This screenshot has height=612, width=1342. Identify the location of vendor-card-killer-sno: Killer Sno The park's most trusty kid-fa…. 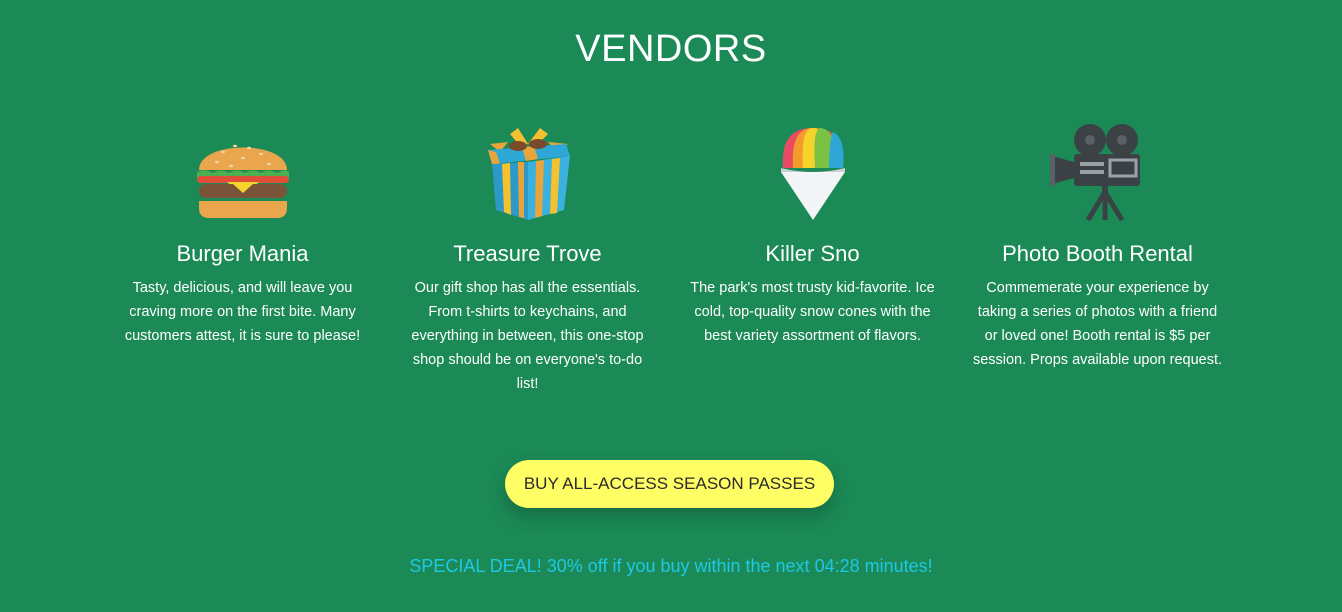
(812, 258).